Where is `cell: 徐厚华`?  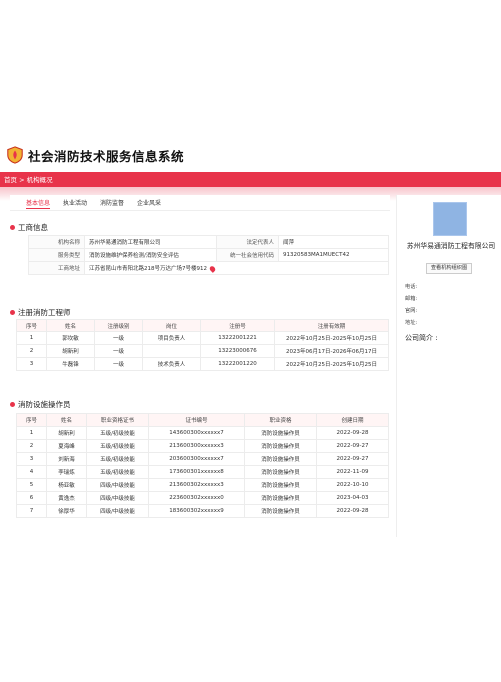 cell: 徐厚华 is located at coordinates (66, 511).